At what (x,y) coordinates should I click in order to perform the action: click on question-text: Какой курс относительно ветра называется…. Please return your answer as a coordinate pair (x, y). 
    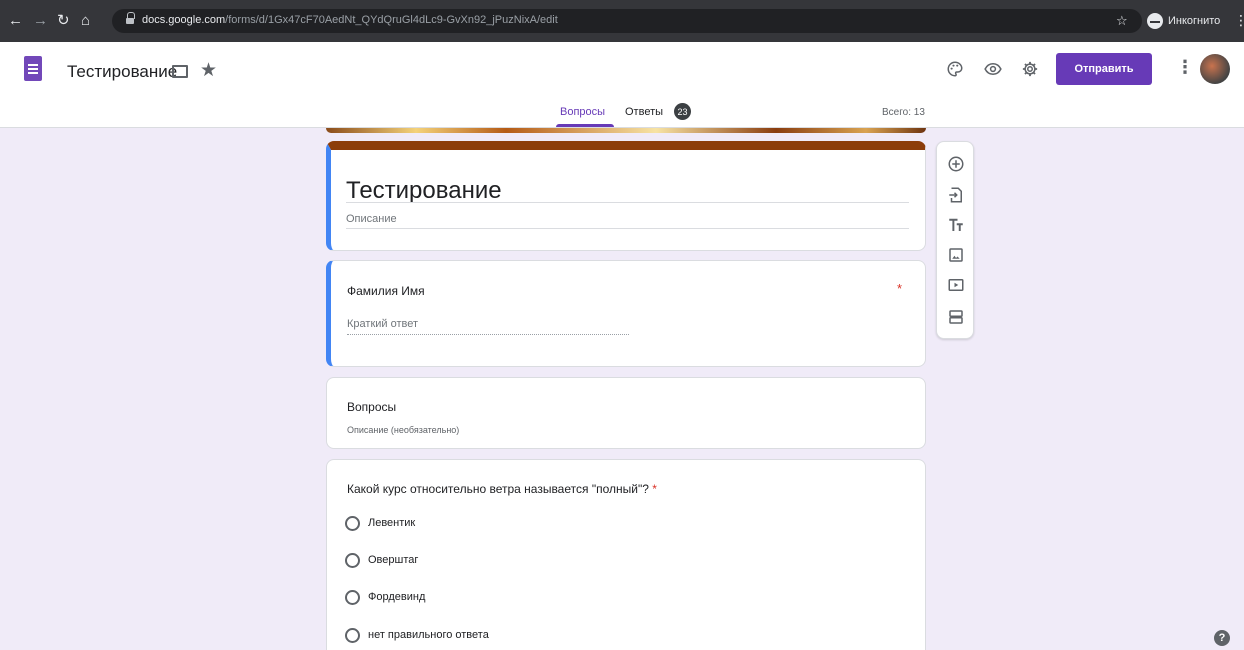
    Looking at the image, I should click on (498, 489).